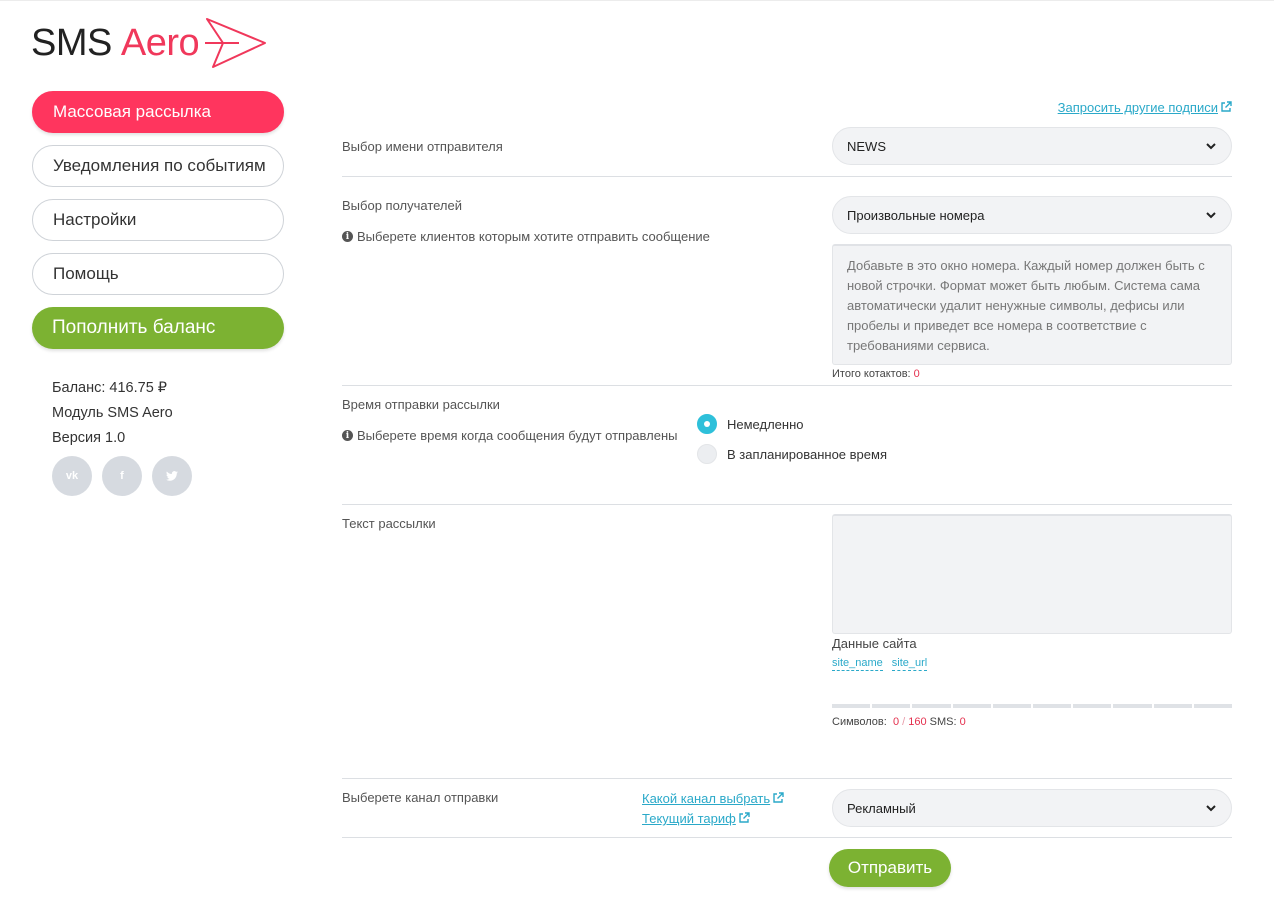 This screenshot has height=912, width=1274. Describe the element at coordinates (86, 273) in the screenshot. I see `sidebar-item-label: Помощь` at that location.